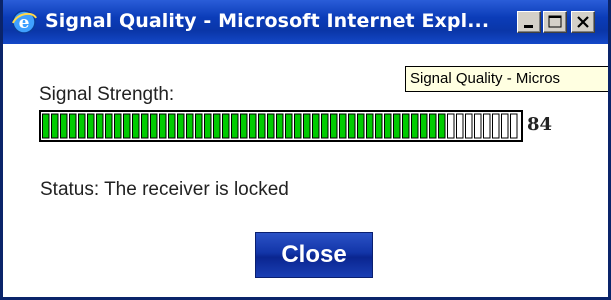 This screenshot has height=300, width=611. What do you see at coordinates (24, 22) in the screenshot?
I see `internet-explorer-icon: e` at bounding box center [24, 22].